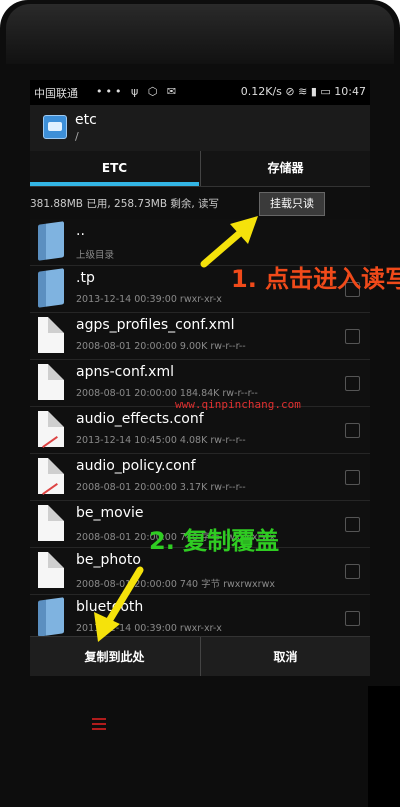 Image resolution: width=400 pixels, height=807 pixels. What do you see at coordinates (55, 127) in the screenshot?
I see `file-manager-app-icon` at bounding box center [55, 127].